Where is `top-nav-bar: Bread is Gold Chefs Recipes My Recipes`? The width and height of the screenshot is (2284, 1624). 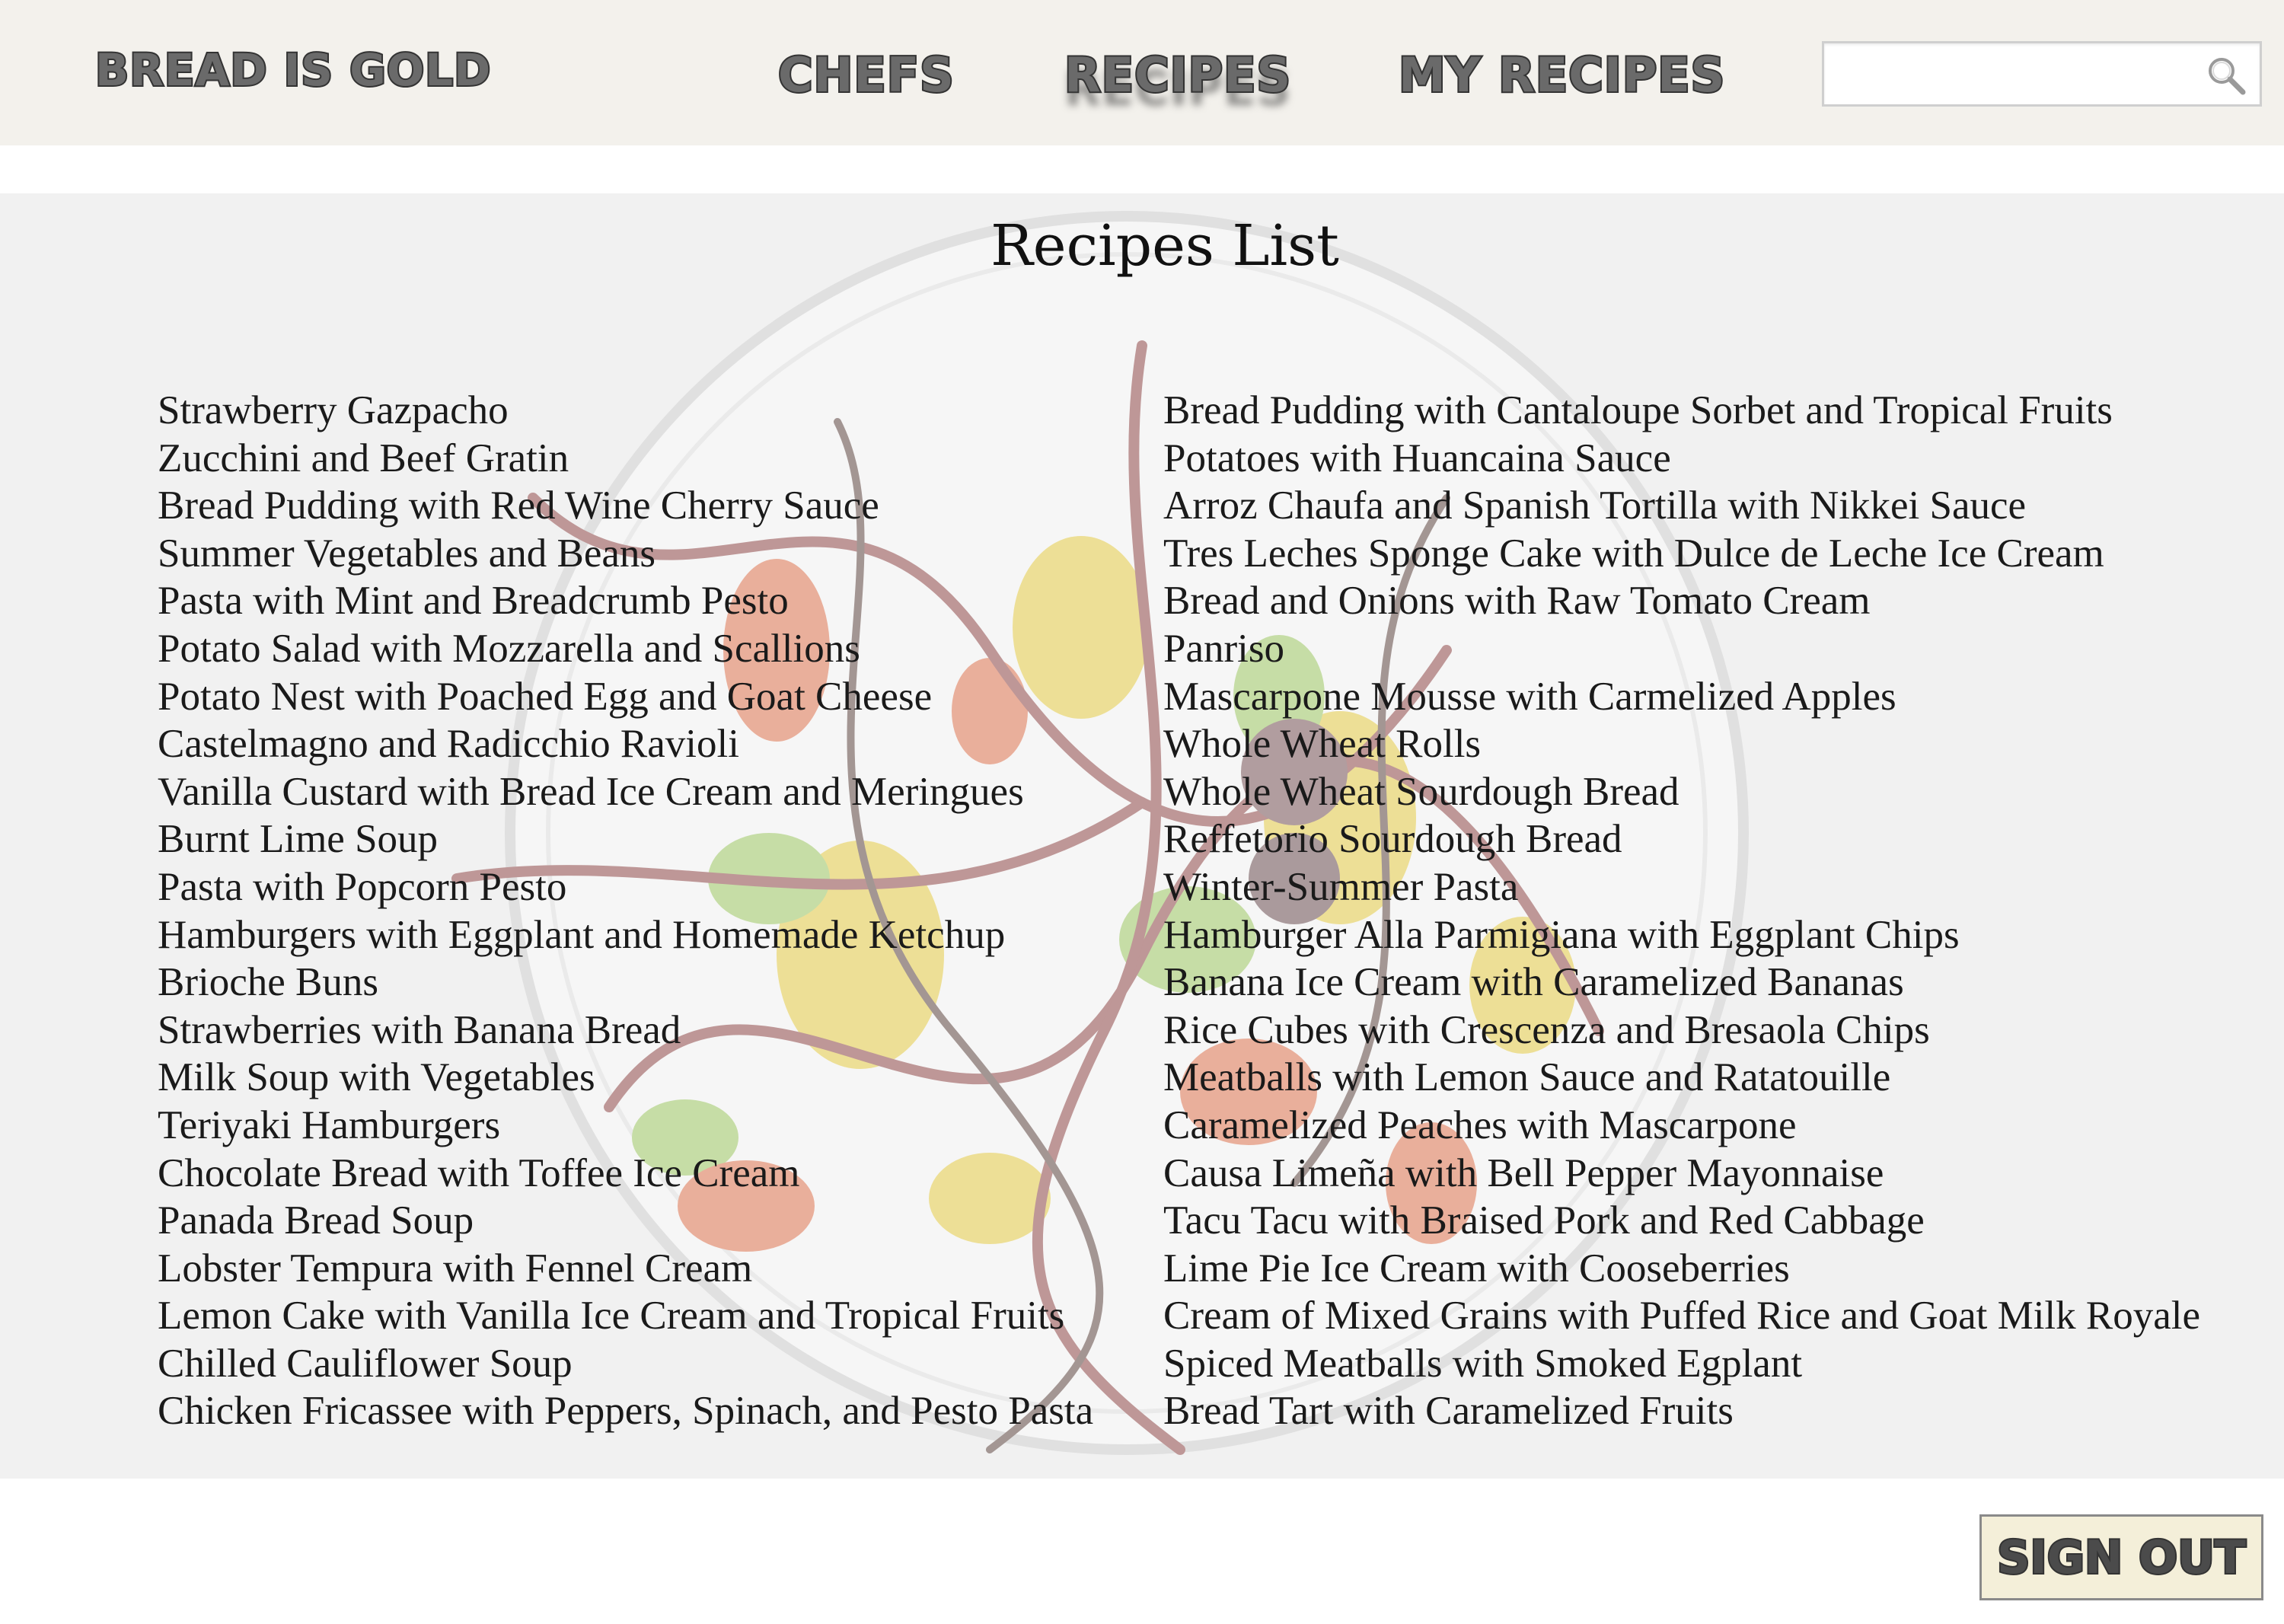
top-nav-bar: Bread is Gold Chefs Recipes My Recipes is located at coordinates (1142, 72).